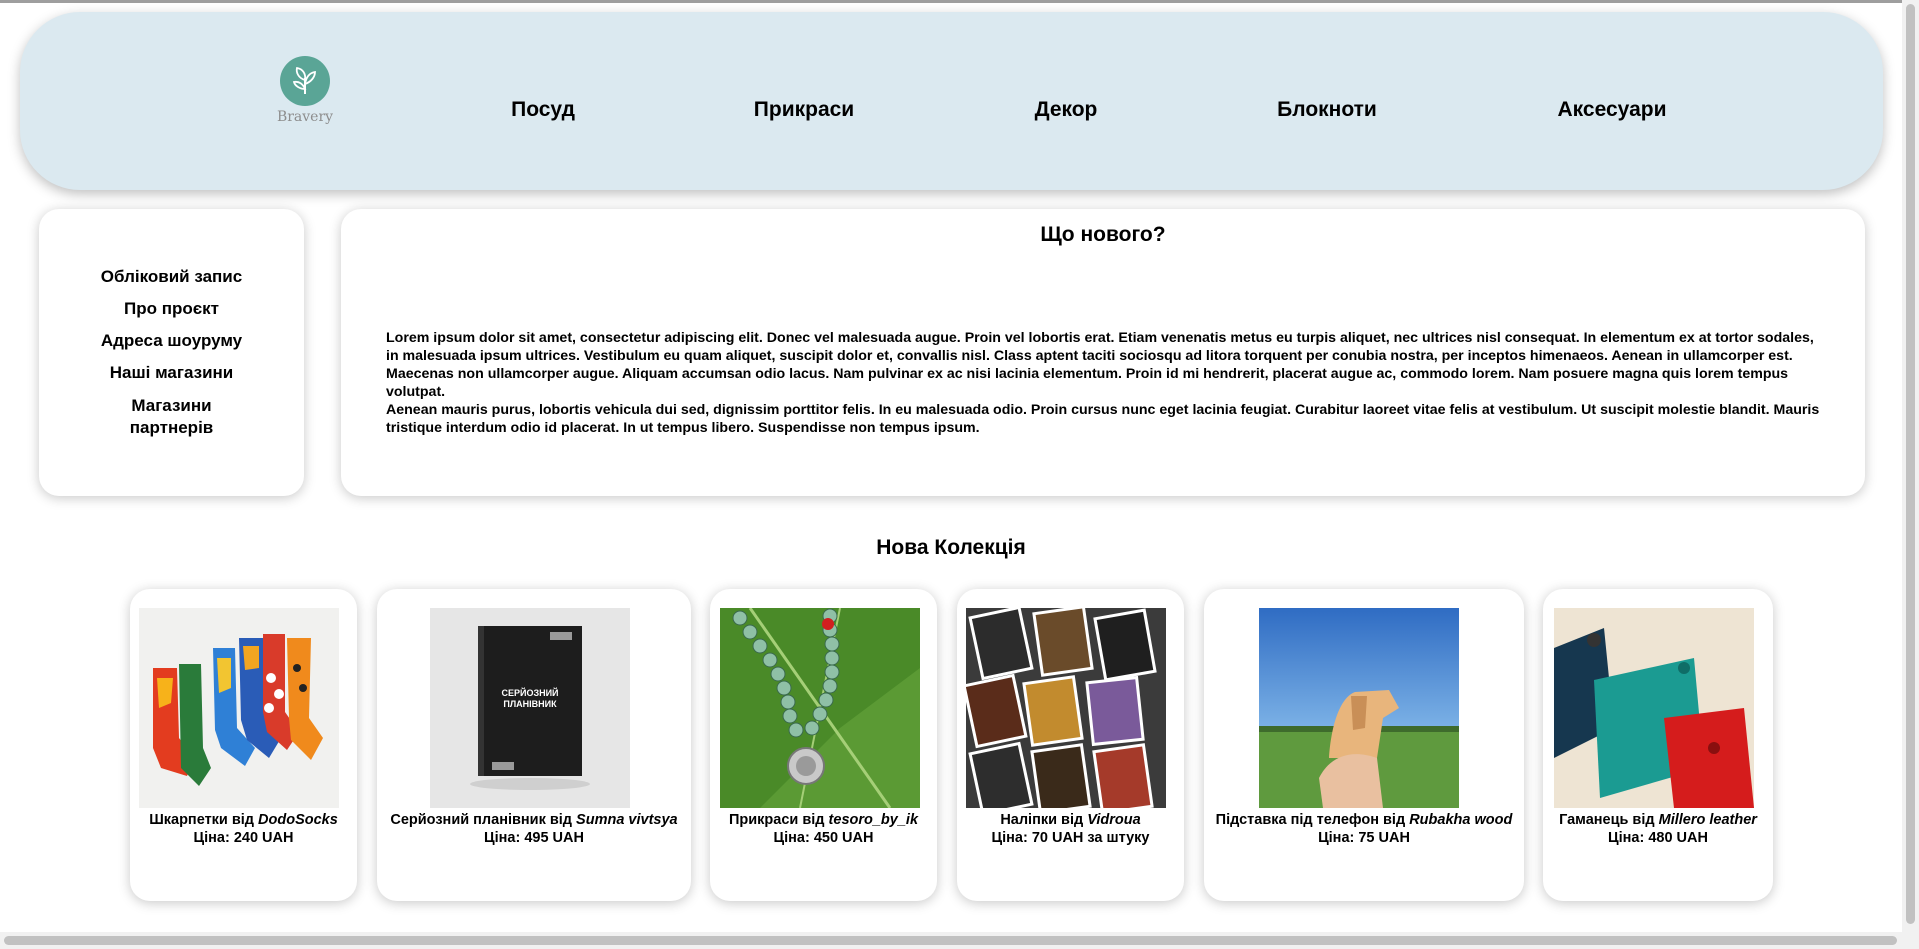  Describe the element at coordinates (171, 373) in the screenshot. I see `sidebar-item-our-stores: Наші магазини` at that location.